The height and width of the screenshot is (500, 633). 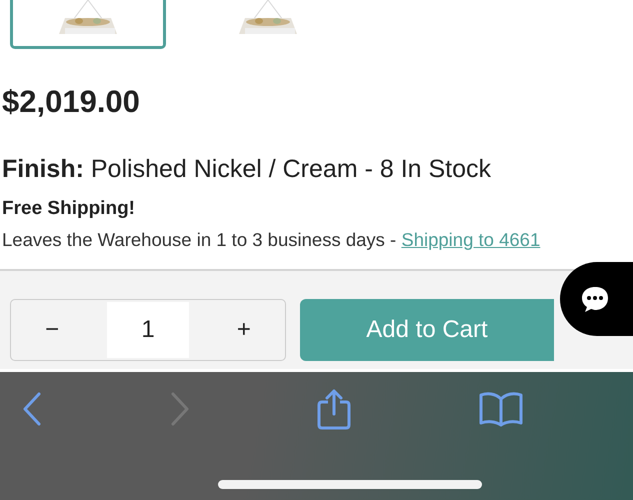 What do you see at coordinates (68, 209) in the screenshot?
I see `free-shipping-text: Free Shipping!` at bounding box center [68, 209].